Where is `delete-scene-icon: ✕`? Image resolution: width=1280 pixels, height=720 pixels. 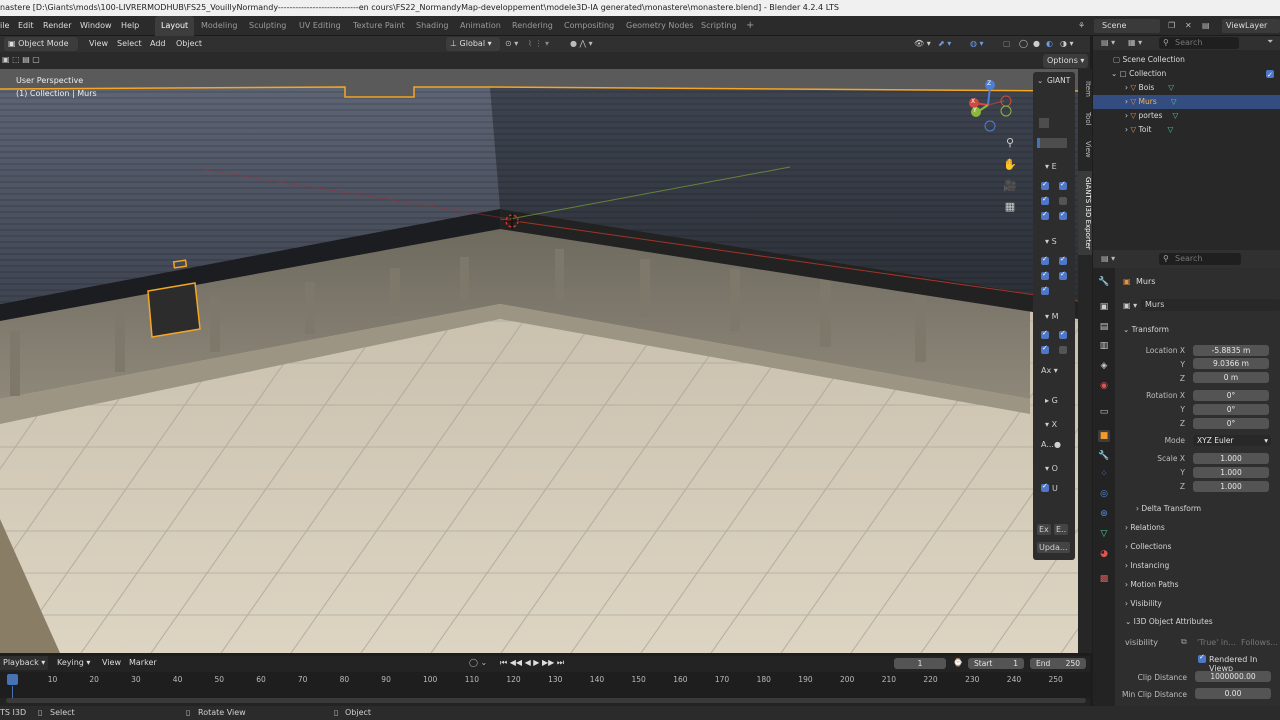 delete-scene-icon: ✕ is located at coordinates (1188, 26).